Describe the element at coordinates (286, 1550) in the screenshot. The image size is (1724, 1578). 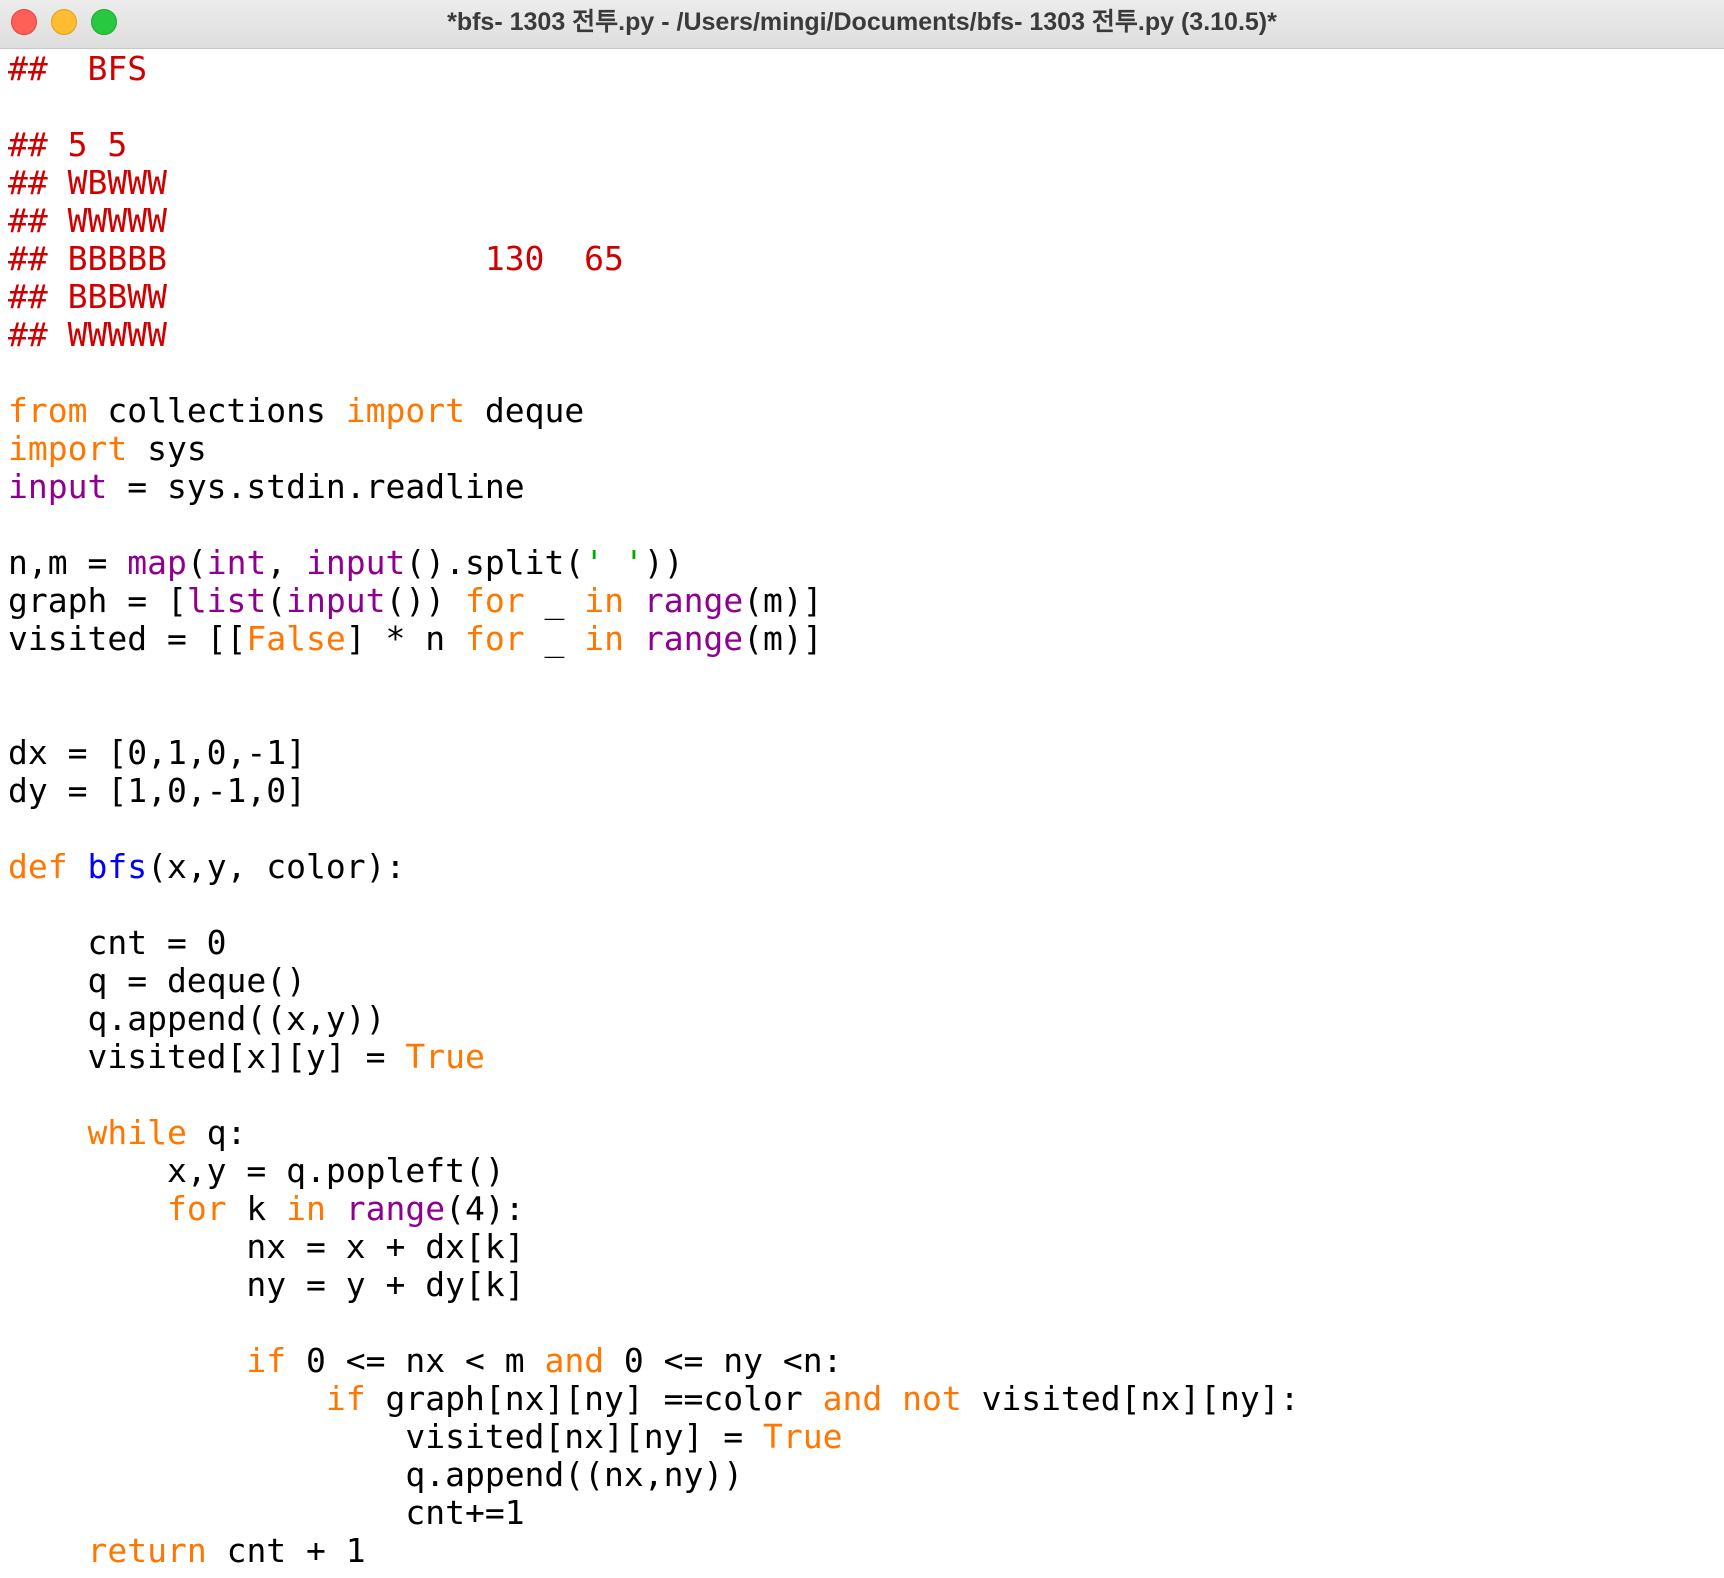
I see `code-token: cnt + 1` at that location.